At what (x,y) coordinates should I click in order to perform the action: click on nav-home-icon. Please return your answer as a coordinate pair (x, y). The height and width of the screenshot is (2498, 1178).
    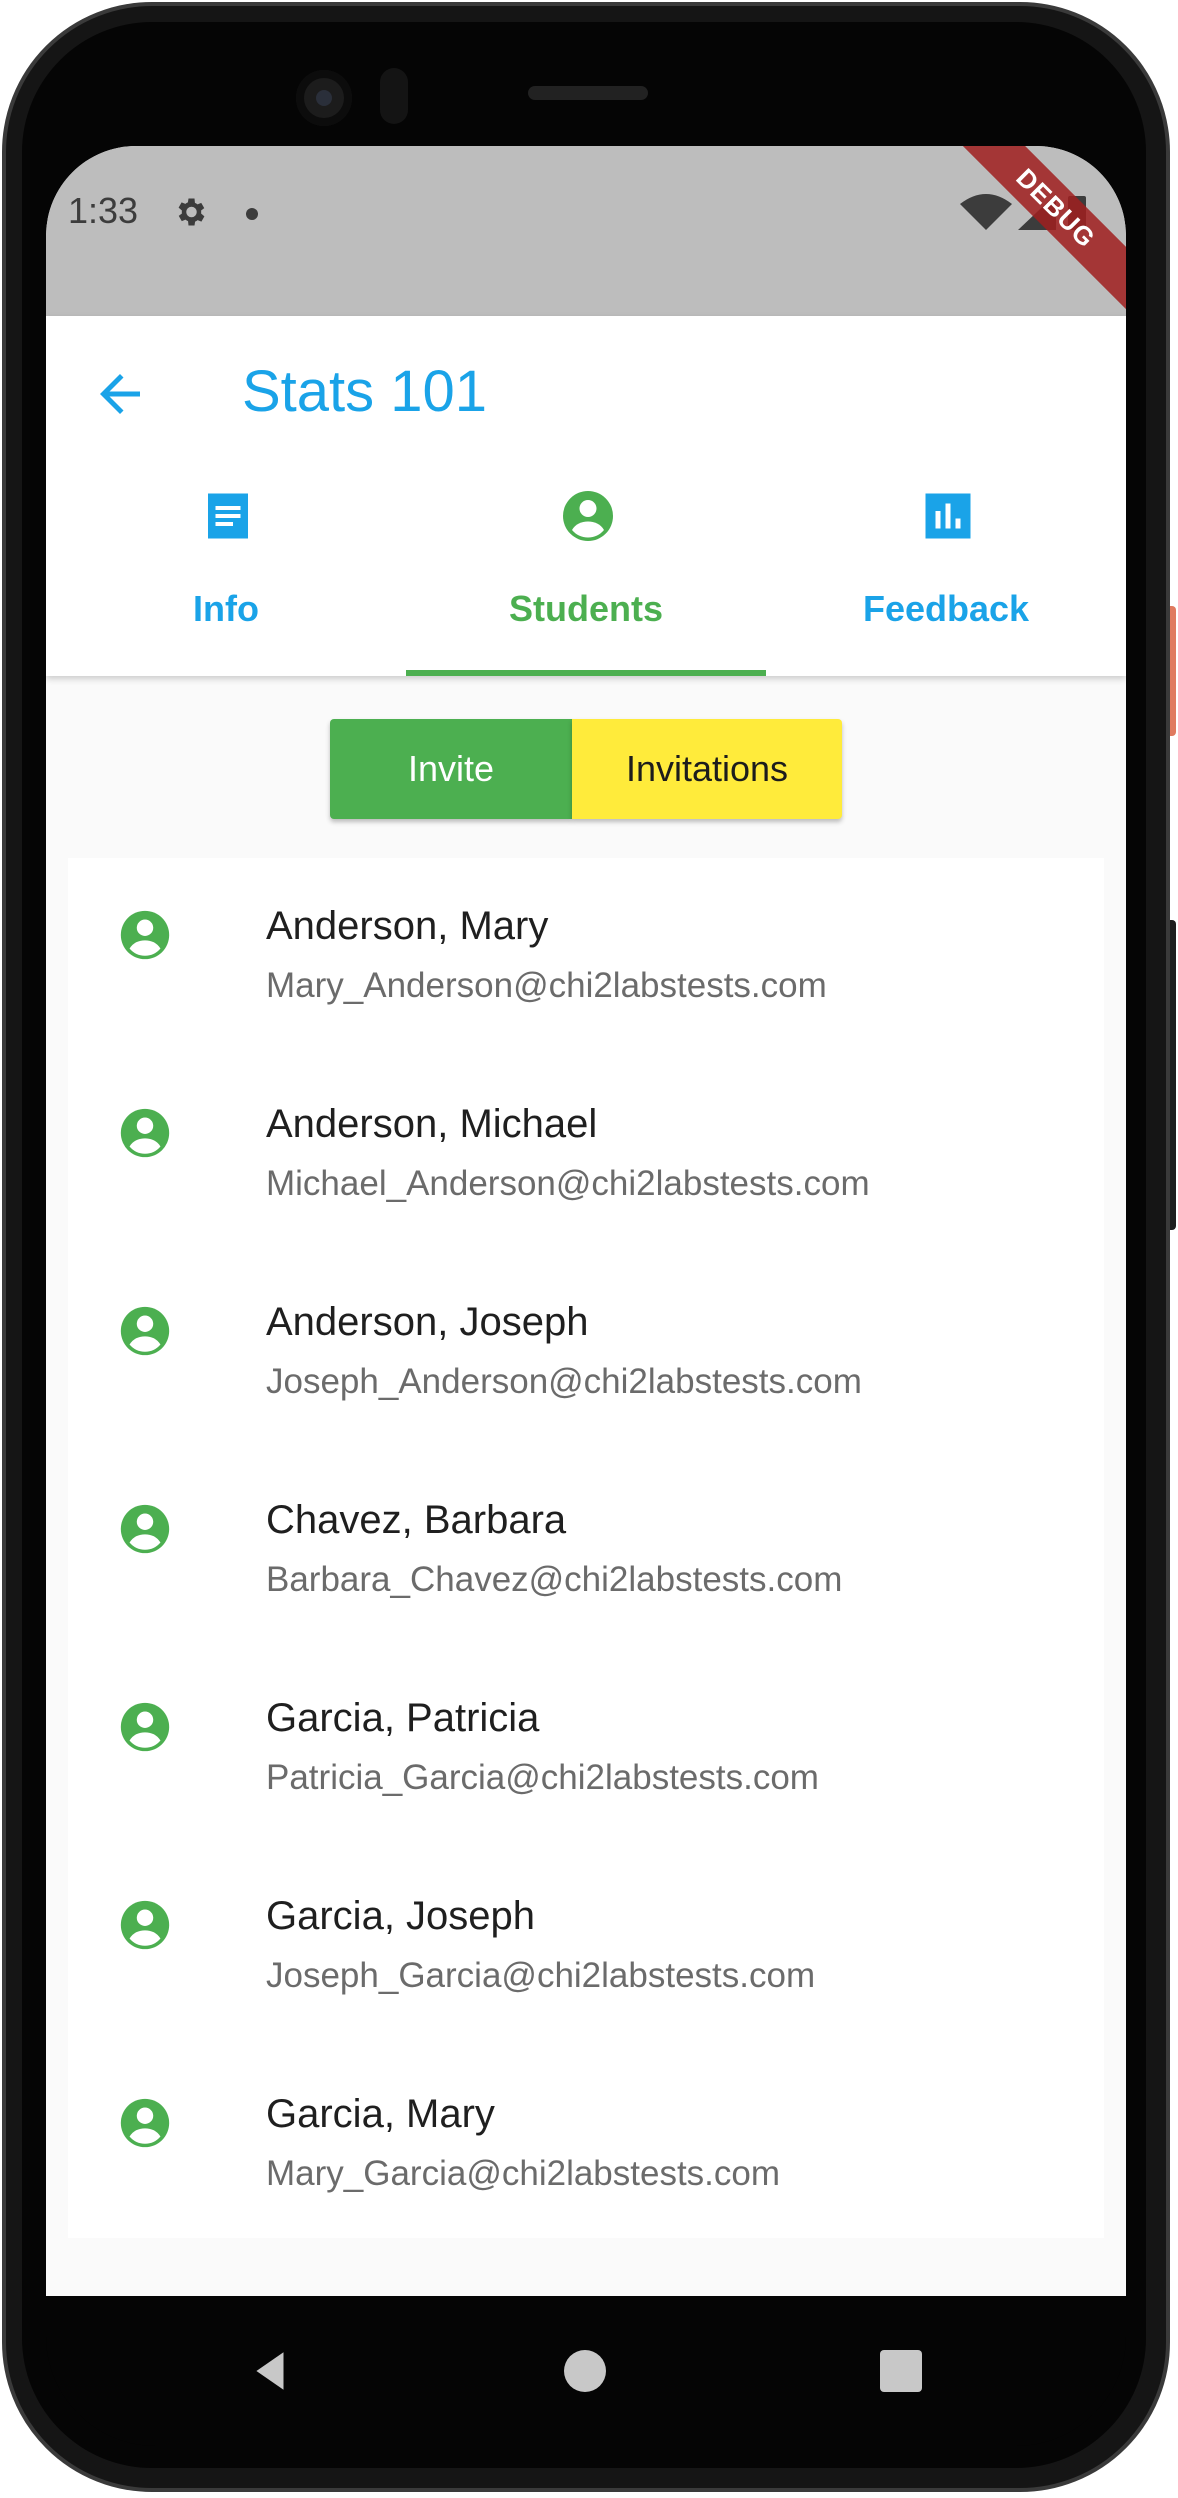
    Looking at the image, I should click on (585, 2371).